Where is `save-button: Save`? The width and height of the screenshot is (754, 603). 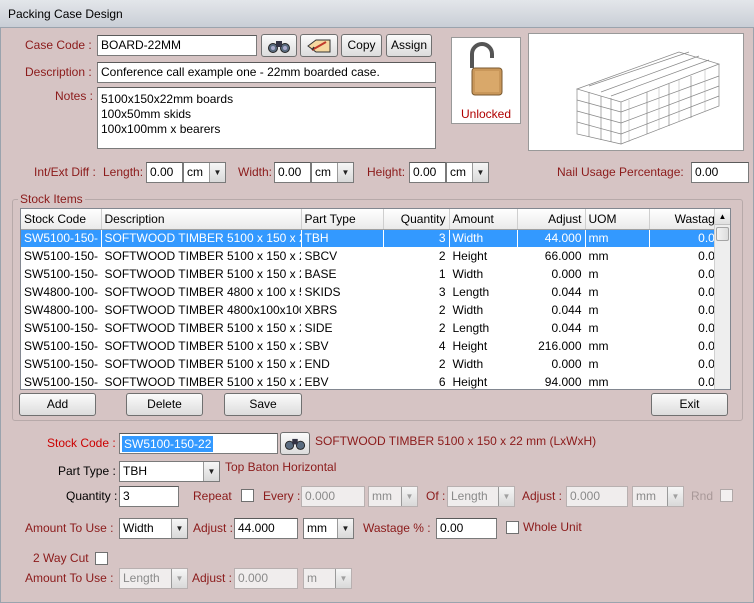 save-button: Save is located at coordinates (263, 404).